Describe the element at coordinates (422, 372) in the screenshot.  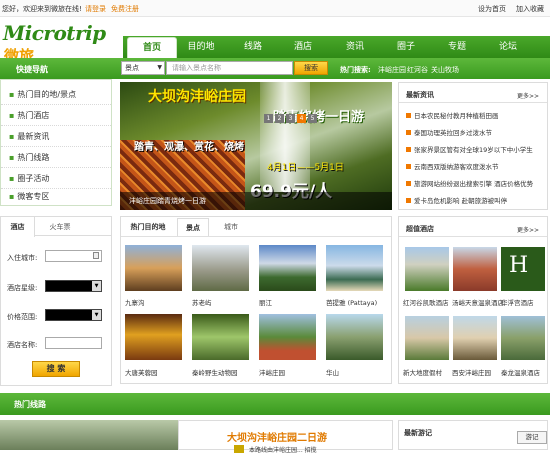
I see `hotel-caption: 新大地度假村` at that location.